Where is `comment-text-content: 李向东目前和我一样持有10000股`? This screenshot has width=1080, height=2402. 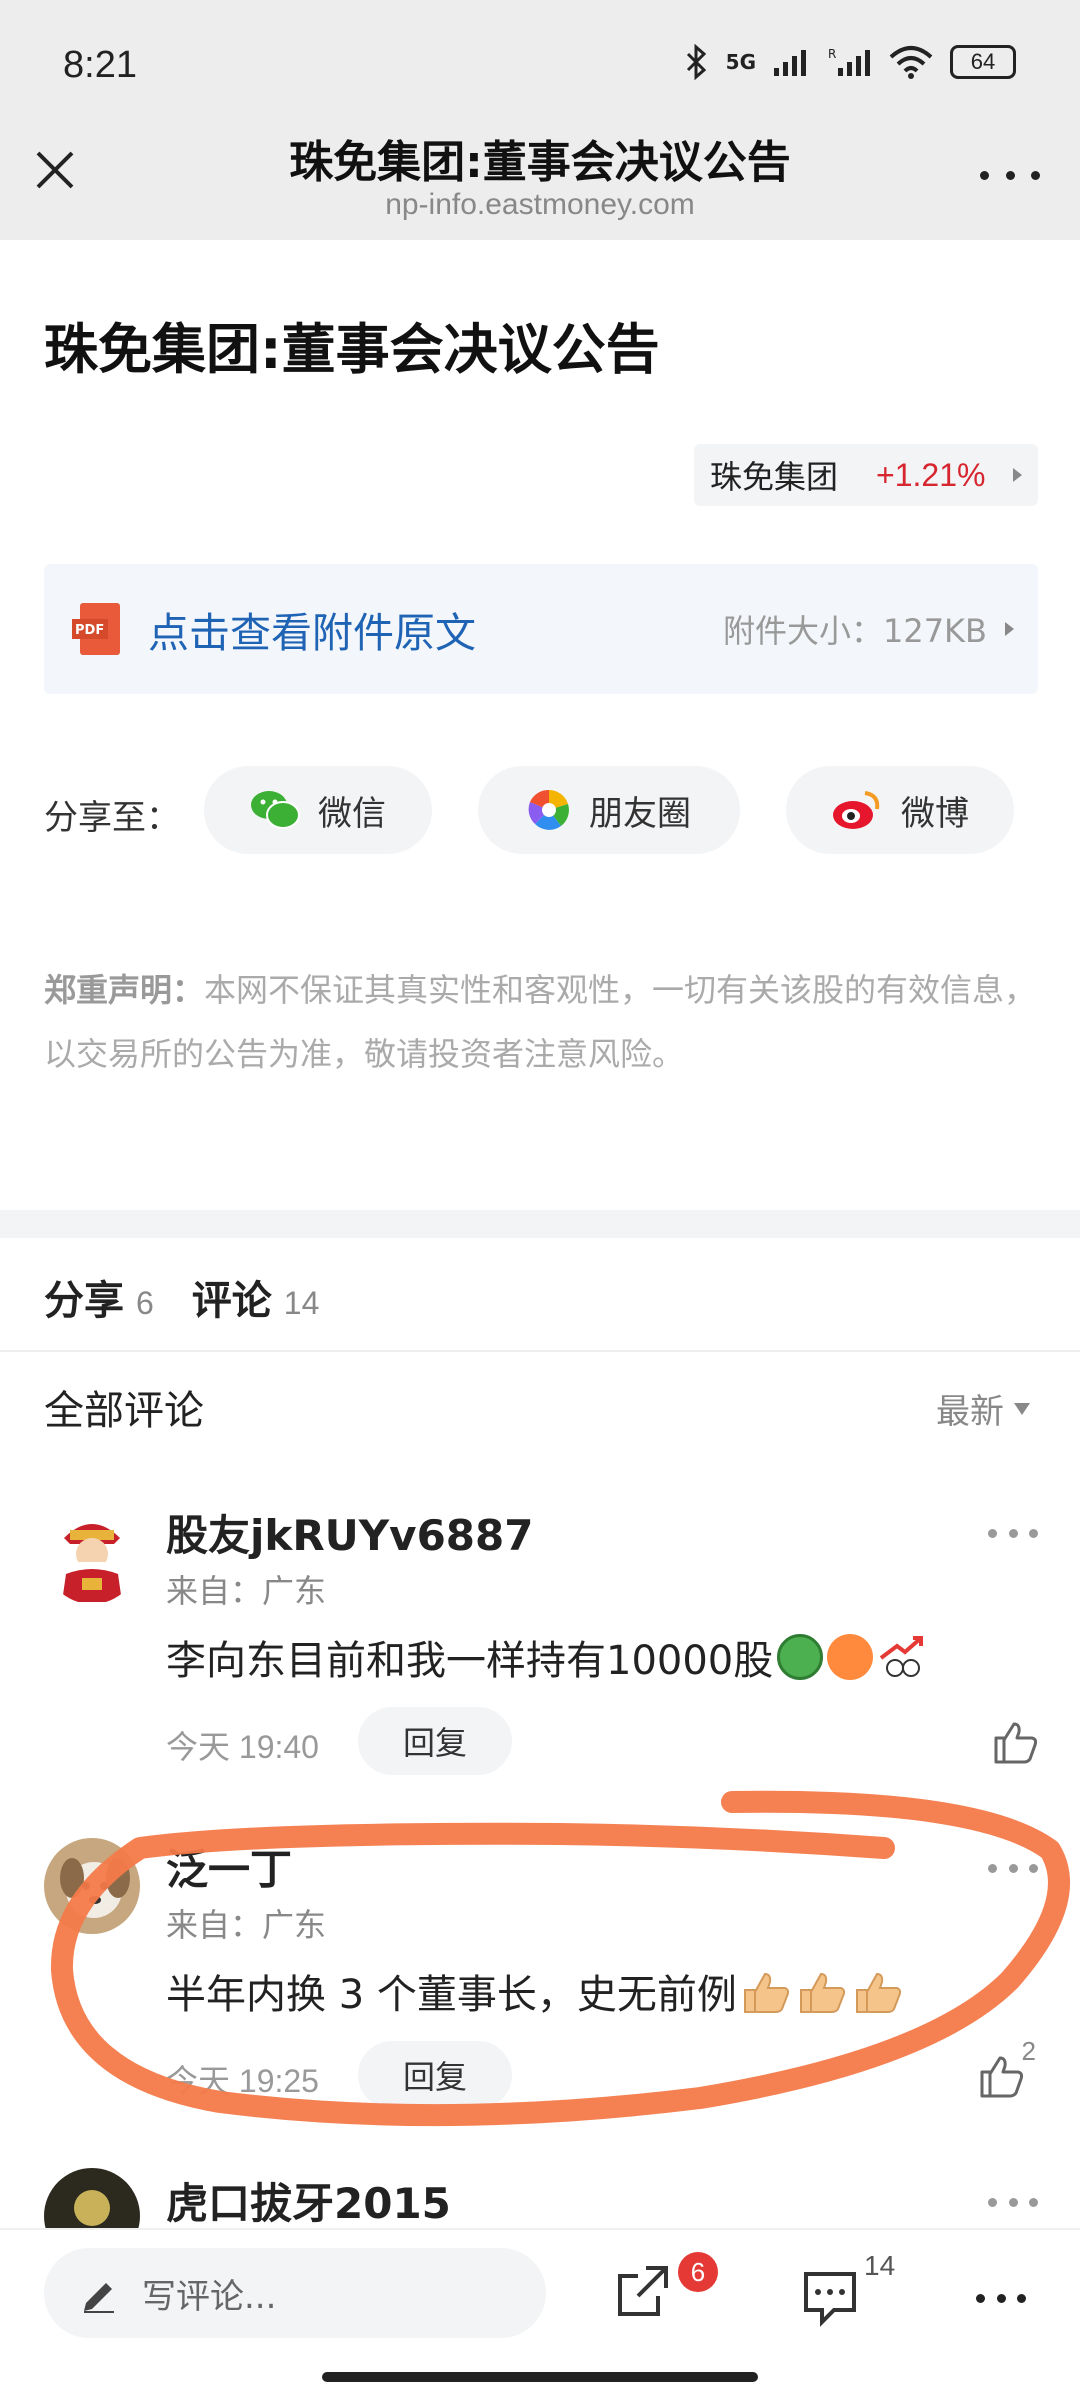
comment-text-content: 李向东目前和我一样持有10000股 is located at coordinates (470, 1661).